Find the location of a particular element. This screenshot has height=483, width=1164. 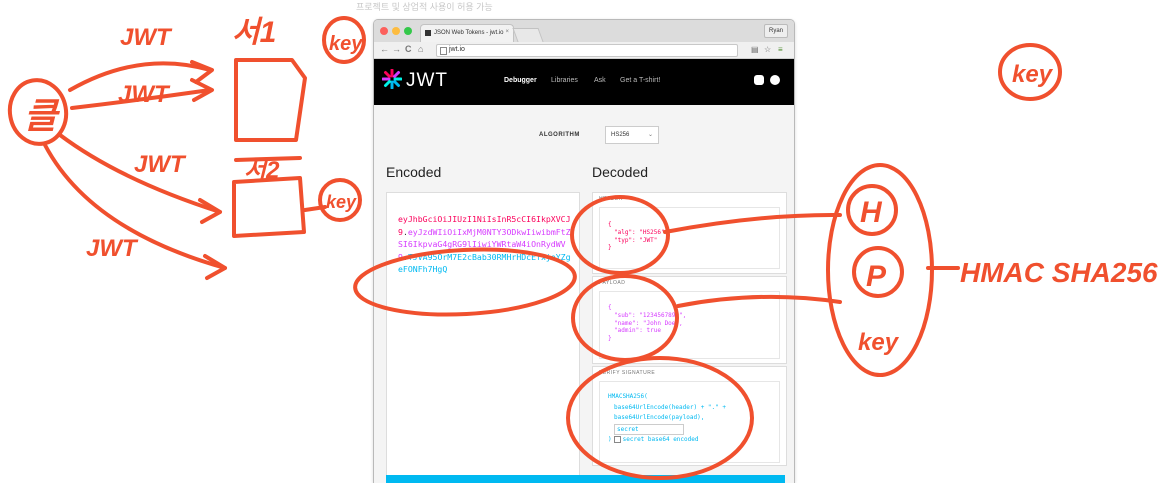

decoded-header-section: HEADER { "alg": "HS256", "typ": "JWT" } is located at coordinates (689, 233).